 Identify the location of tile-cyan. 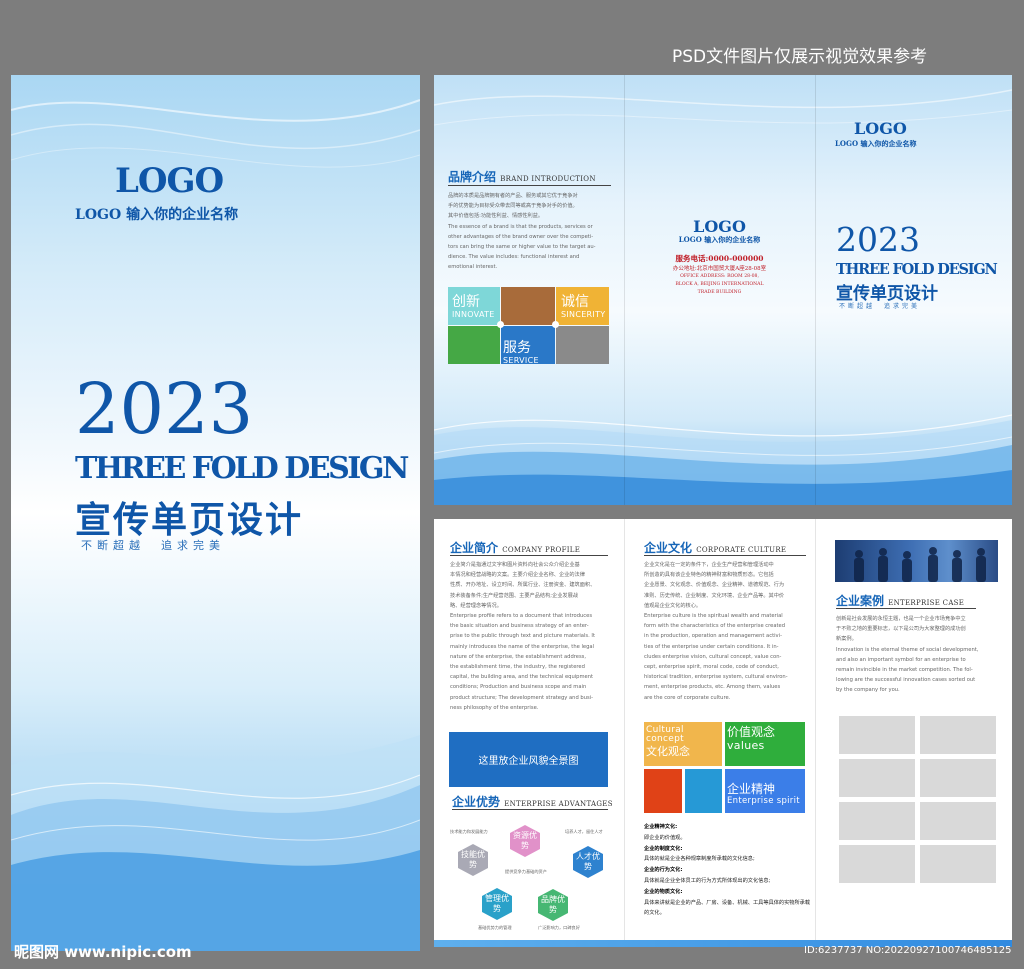
(703, 791).